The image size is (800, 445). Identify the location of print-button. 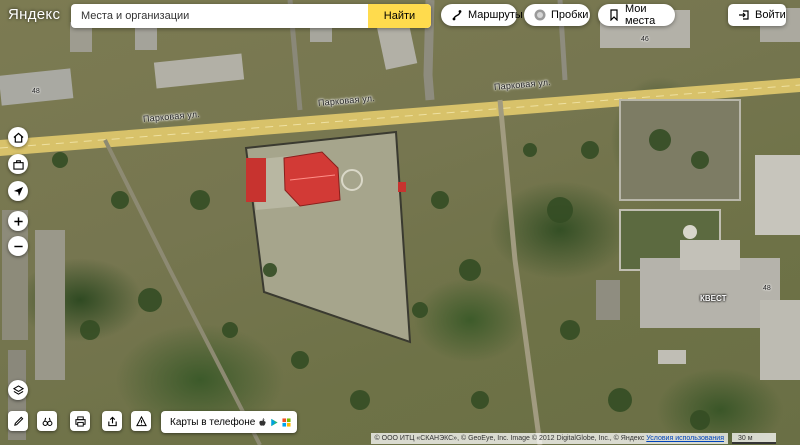
(80, 421).